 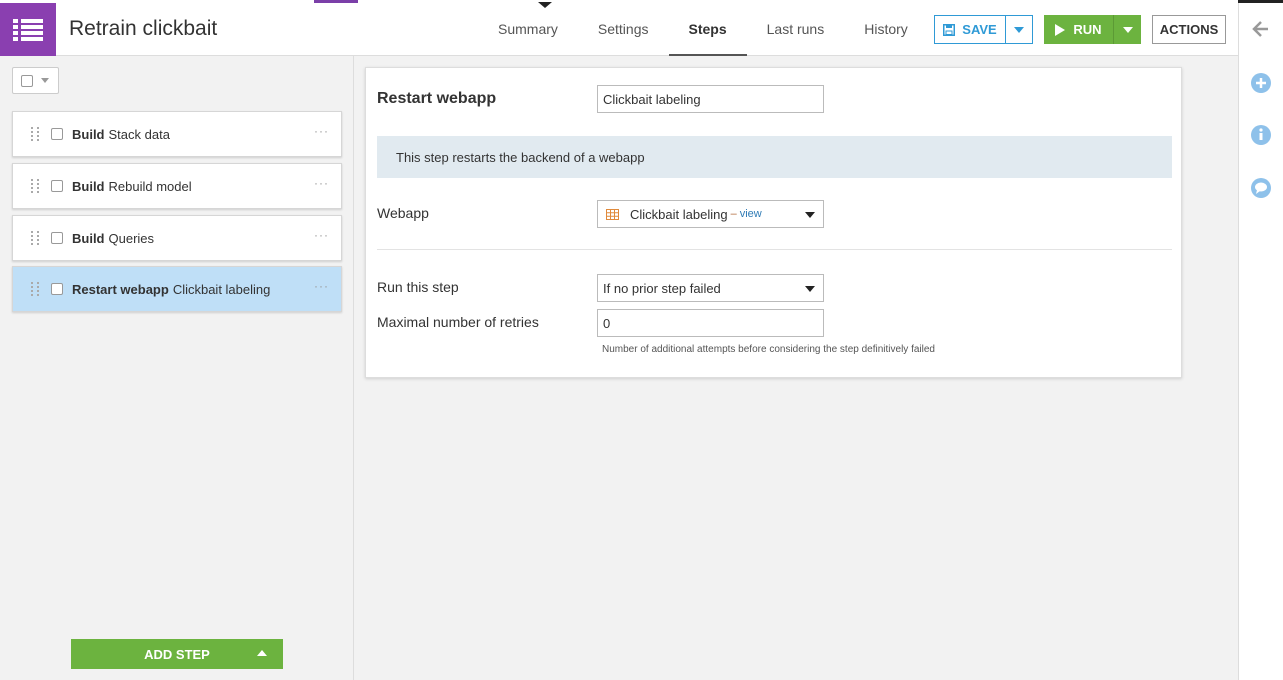 I want to click on retries-label: Maximal number of retries, so click(x=458, y=322).